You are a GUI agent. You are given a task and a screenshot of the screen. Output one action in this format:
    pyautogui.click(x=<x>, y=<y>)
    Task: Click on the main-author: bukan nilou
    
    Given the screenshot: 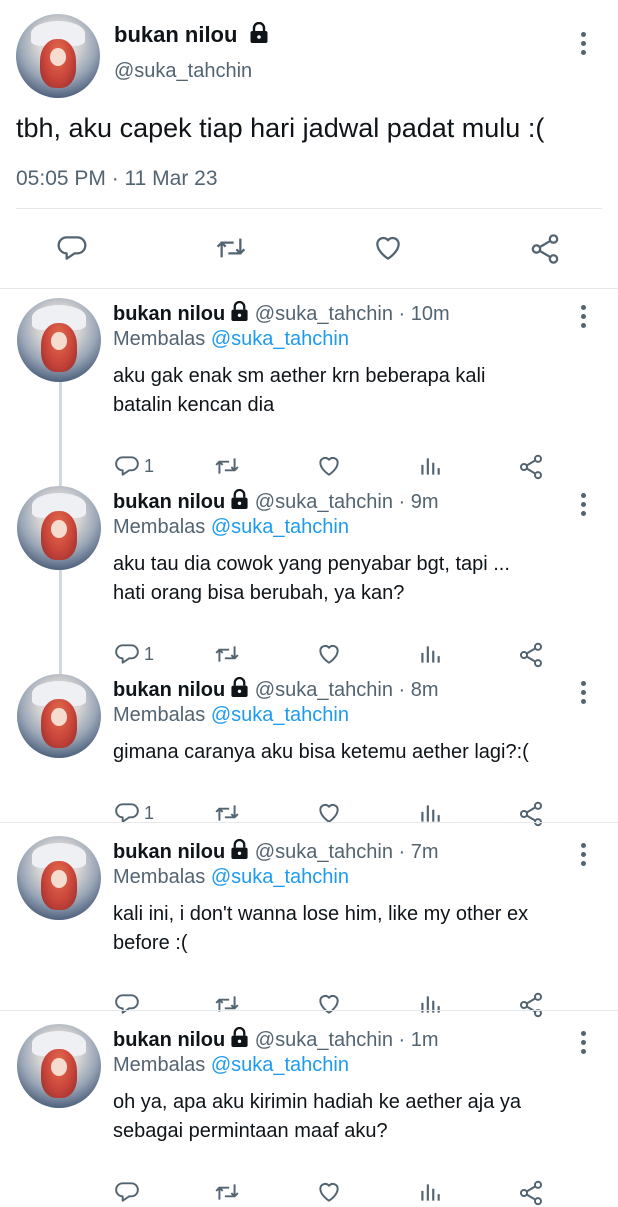 What is the action you would take?
    pyautogui.click(x=191, y=35)
    